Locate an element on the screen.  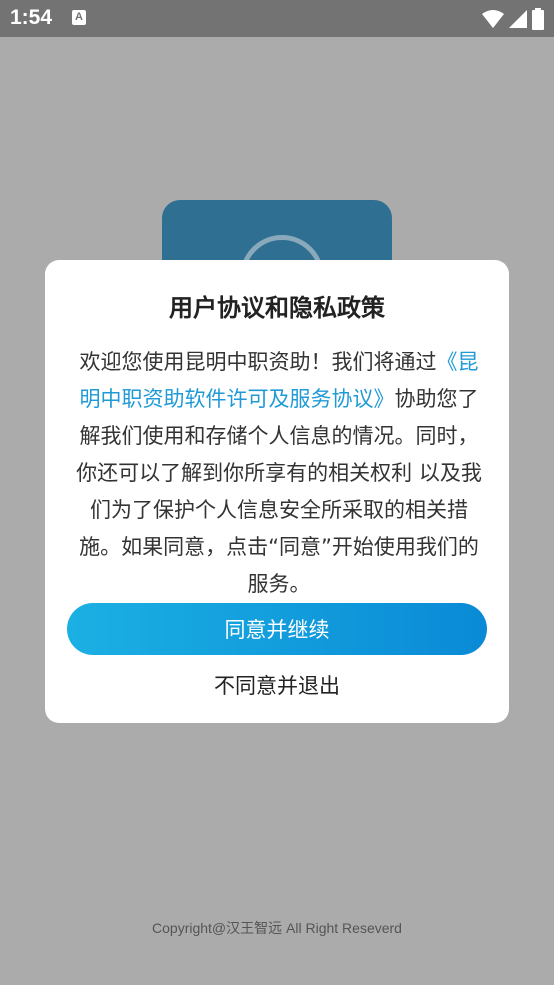
system-icons is located at coordinates (513, 19).